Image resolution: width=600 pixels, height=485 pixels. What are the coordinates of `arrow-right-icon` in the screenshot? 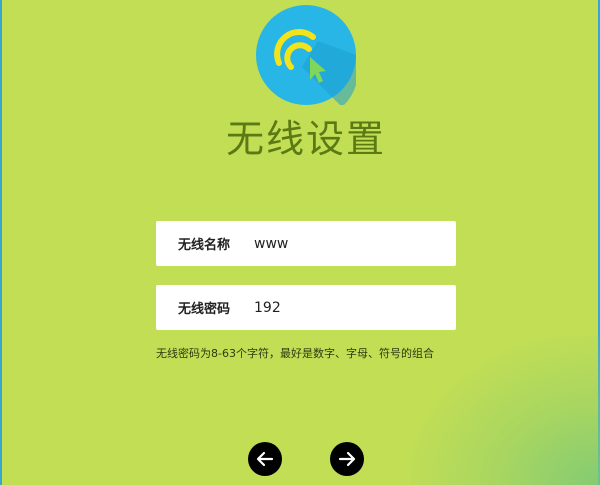 It's located at (347, 459).